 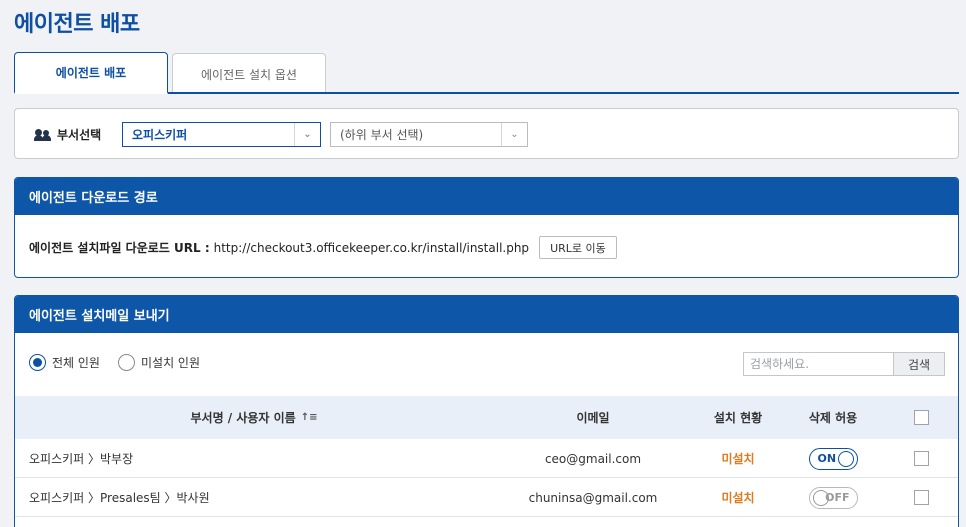 I want to click on column-header-name: 부서명 / 사용자 이름 ↑≡, so click(x=254, y=417).